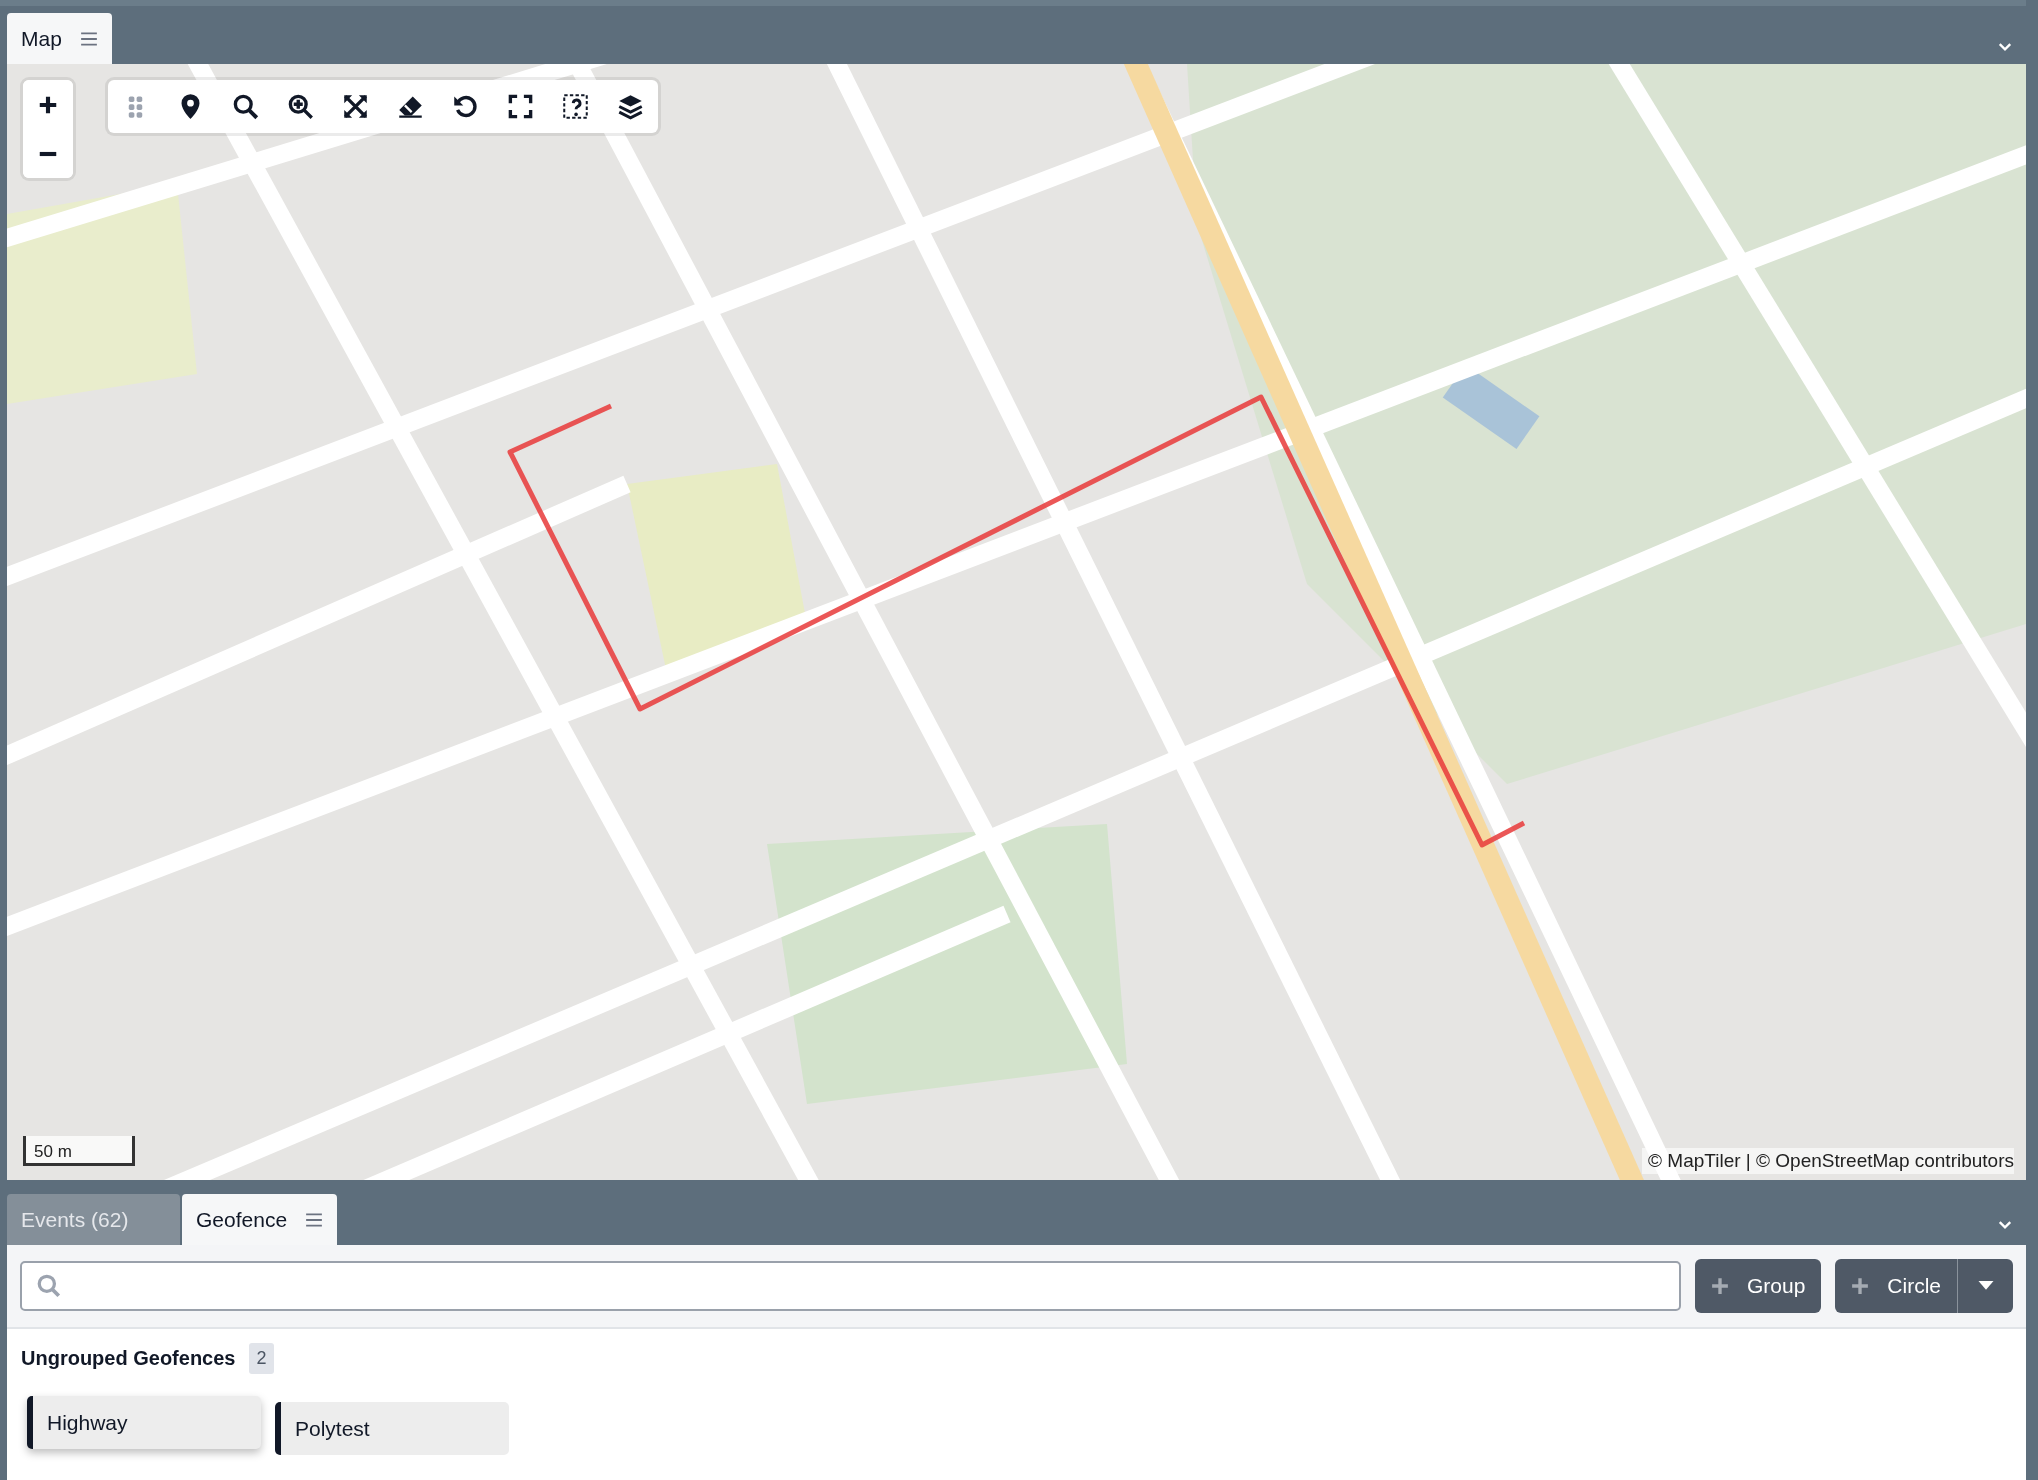 The height and width of the screenshot is (1480, 2038). What do you see at coordinates (520, 106) in the screenshot?
I see `fullscreen-icon` at bounding box center [520, 106].